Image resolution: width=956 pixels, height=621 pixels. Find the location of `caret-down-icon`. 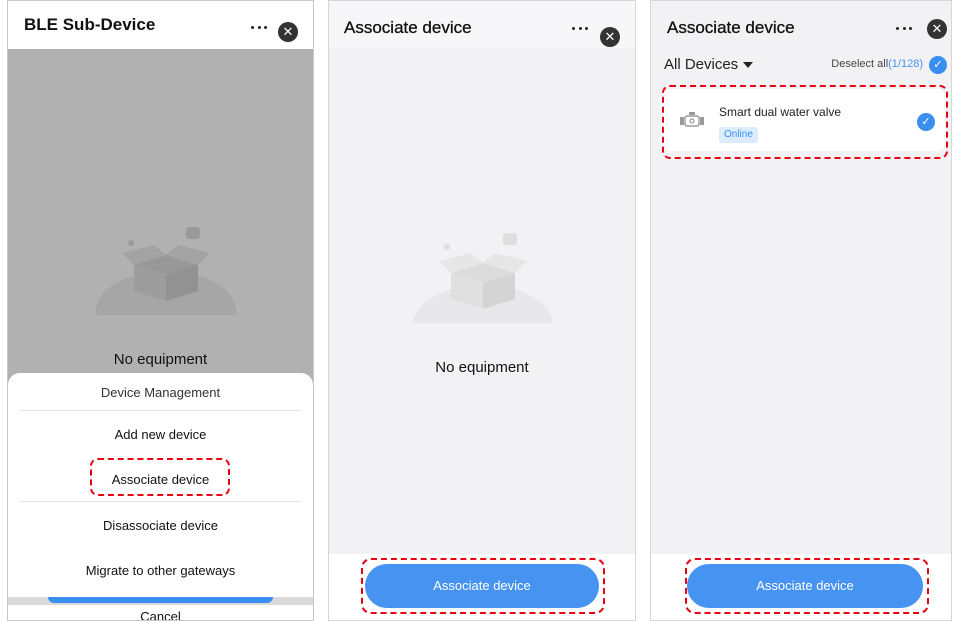

caret-down-icon is located at coordinates (748, 65).